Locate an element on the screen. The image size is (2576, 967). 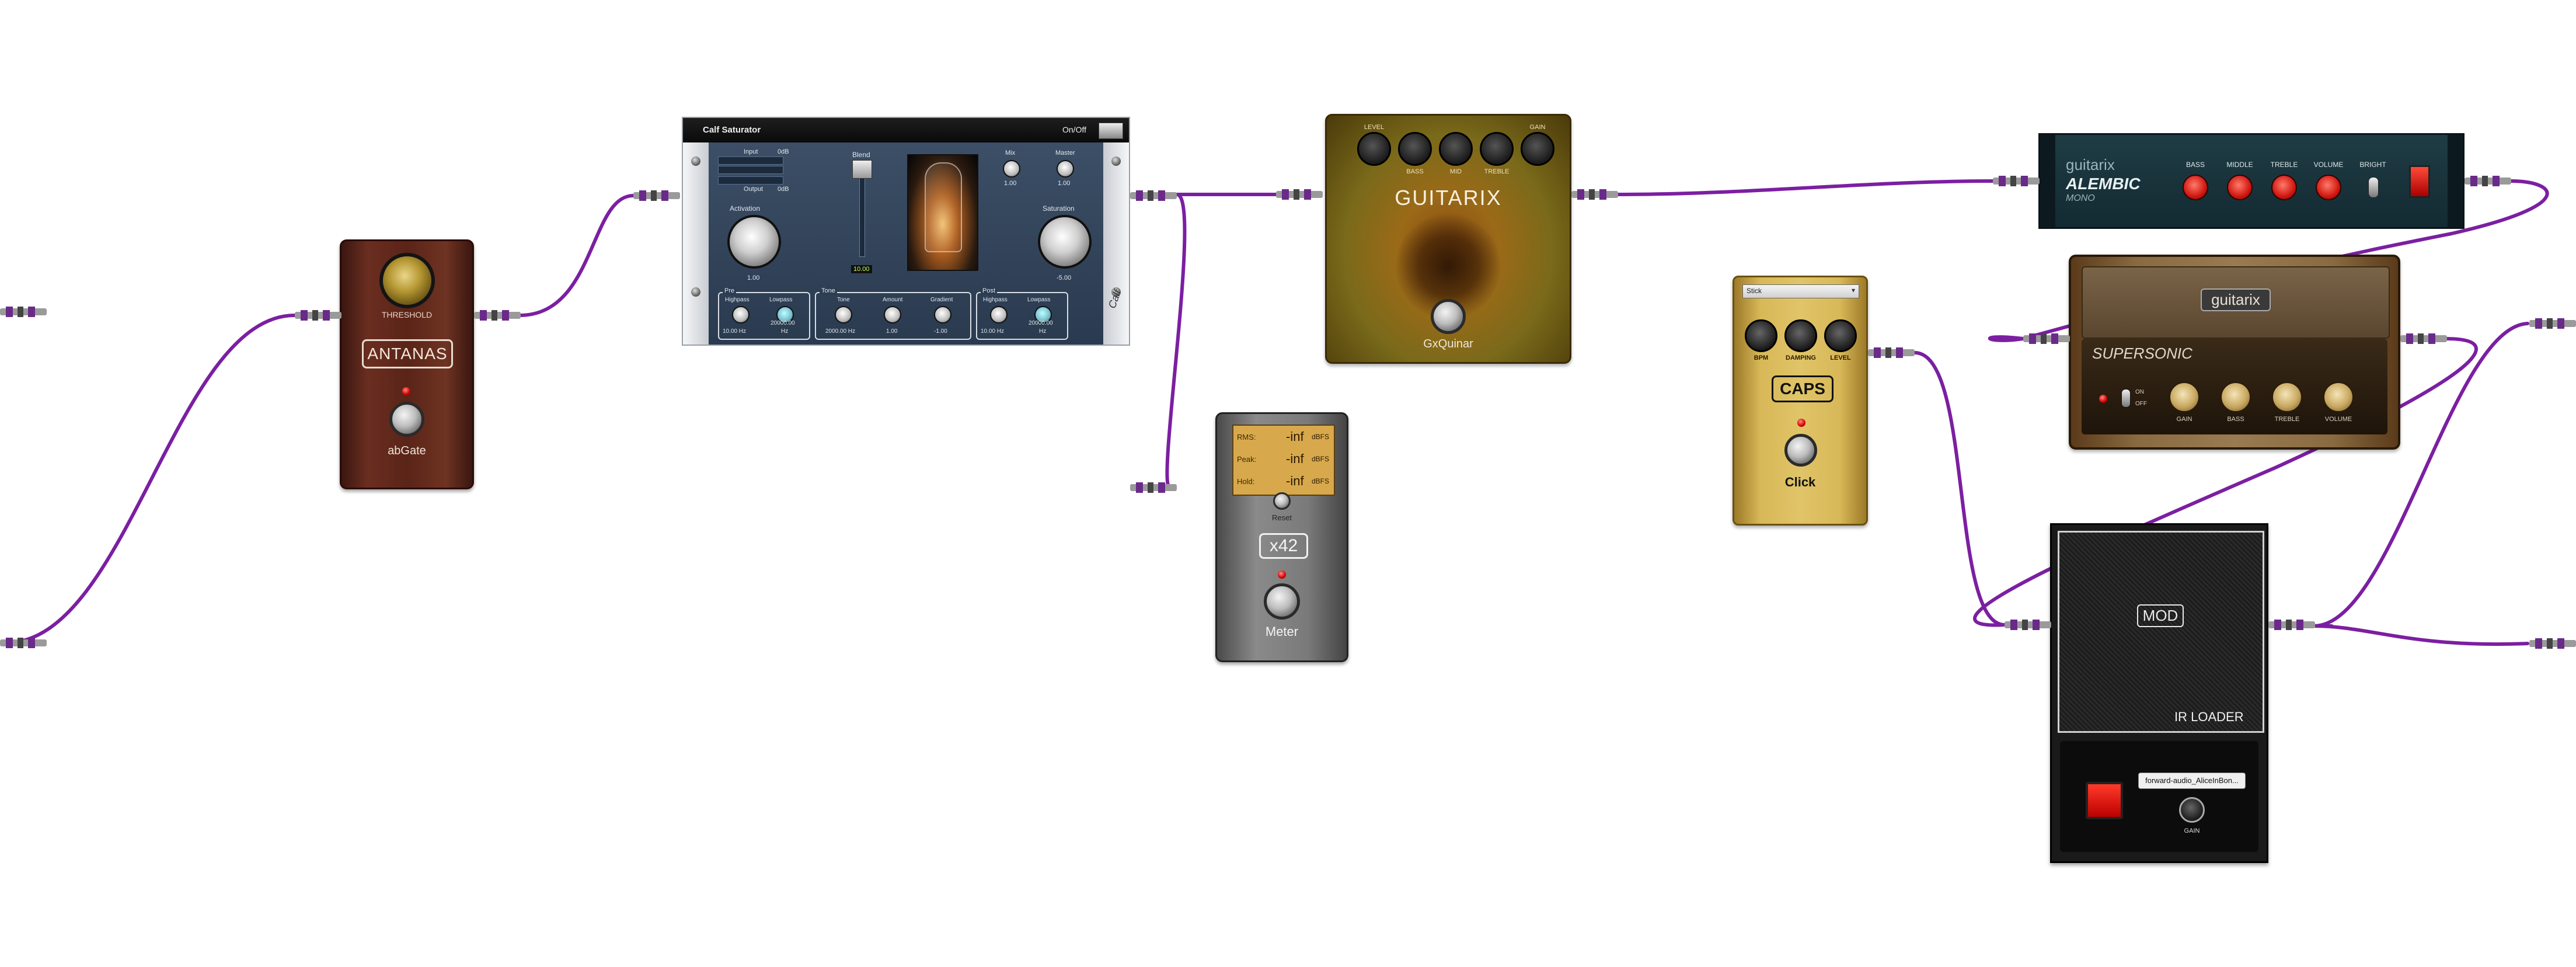
ir-power-switch is located at coordinates (2105, 801).